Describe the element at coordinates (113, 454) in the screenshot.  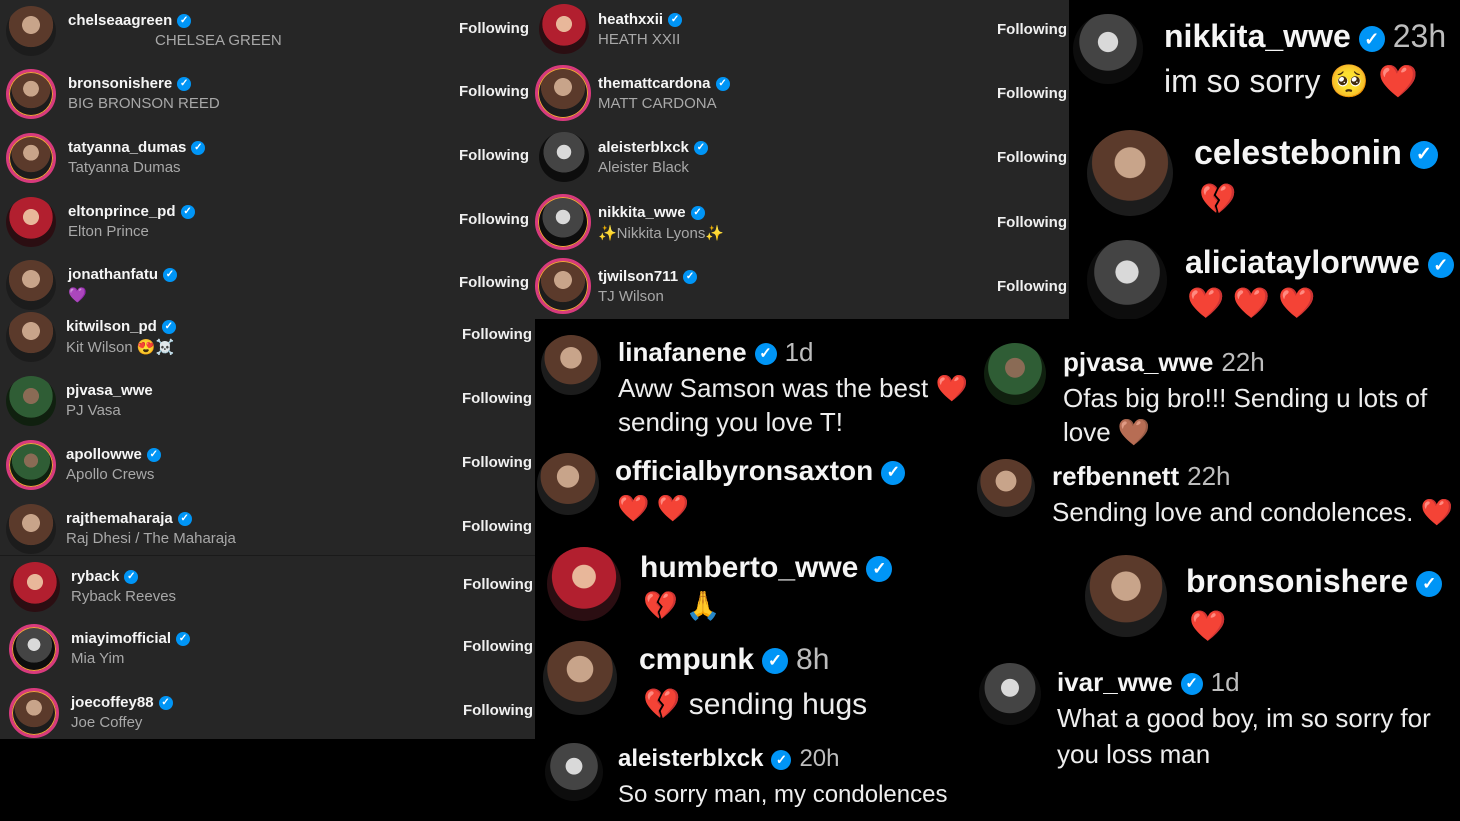
I see `username: apollowwe ✓` at that location.